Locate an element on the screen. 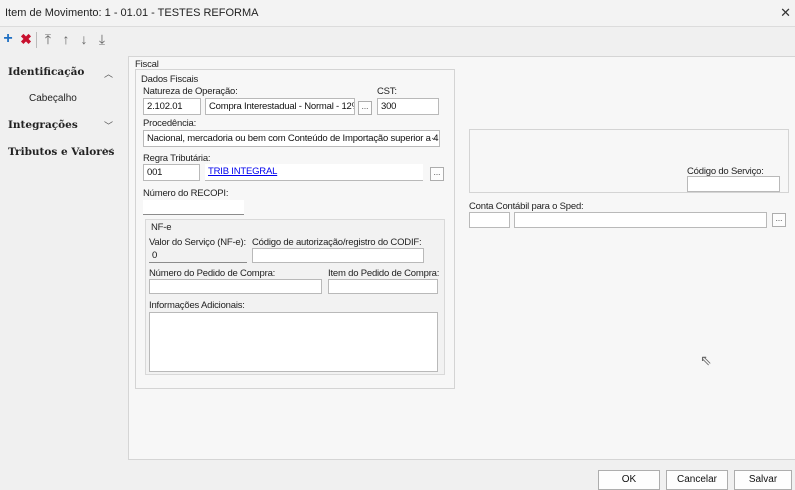  cancel-button: Cancelar is located at coordinates (697, 480).